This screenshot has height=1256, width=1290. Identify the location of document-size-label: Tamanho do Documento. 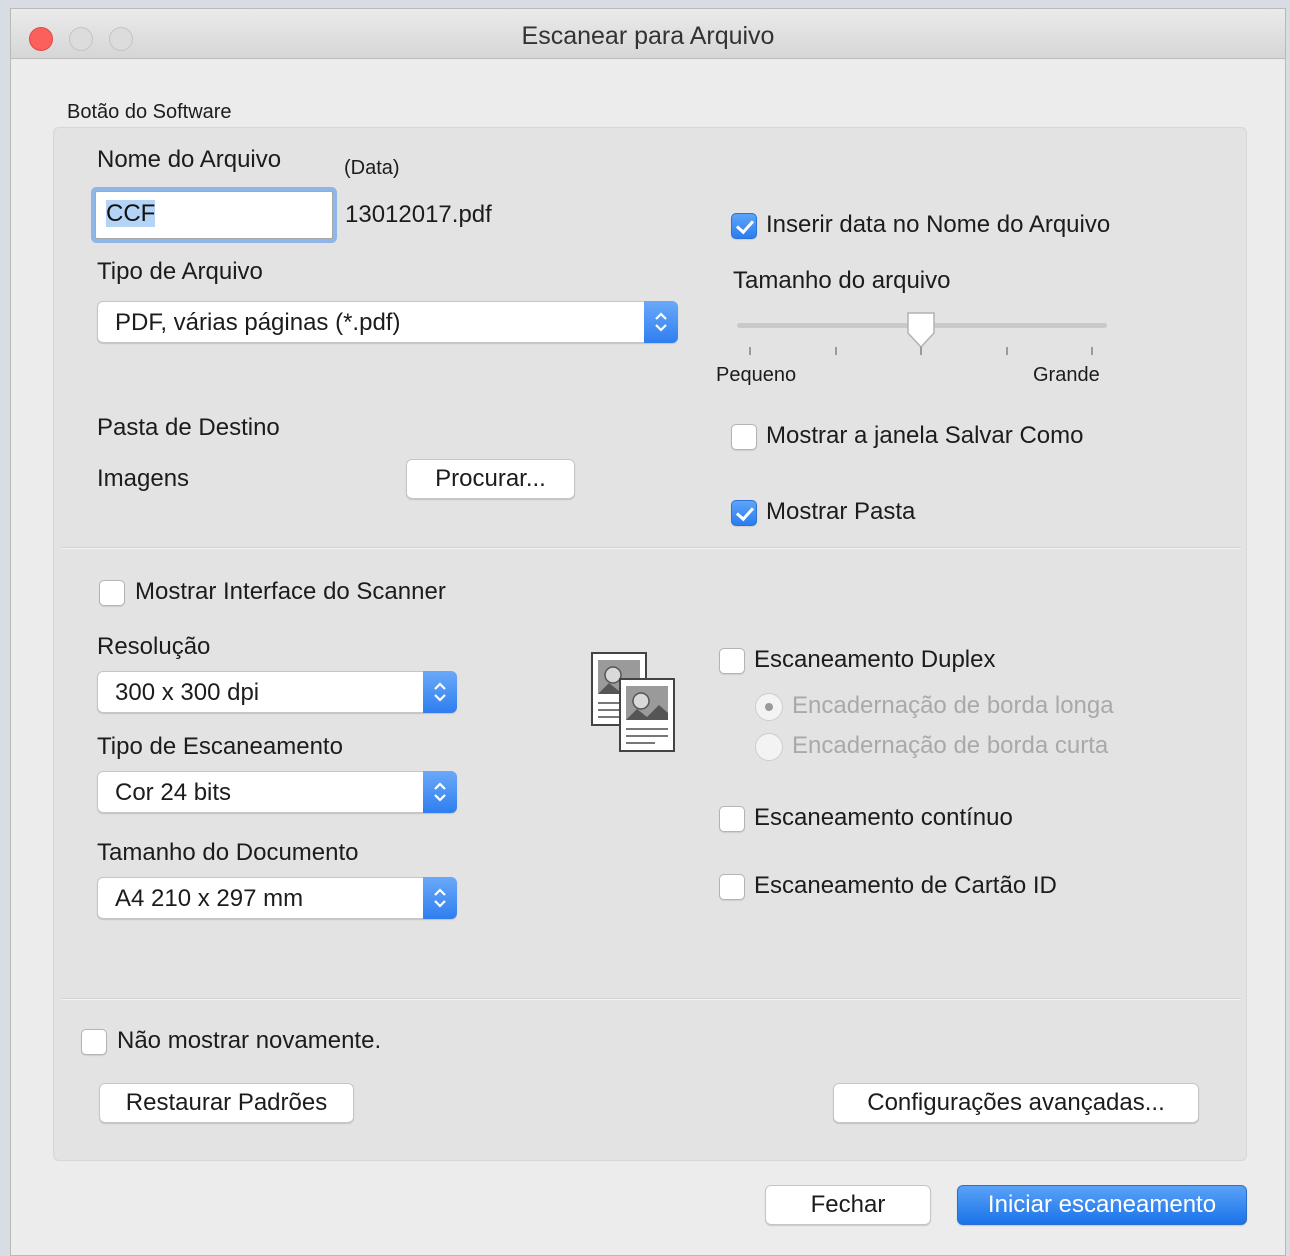
(228, 852).